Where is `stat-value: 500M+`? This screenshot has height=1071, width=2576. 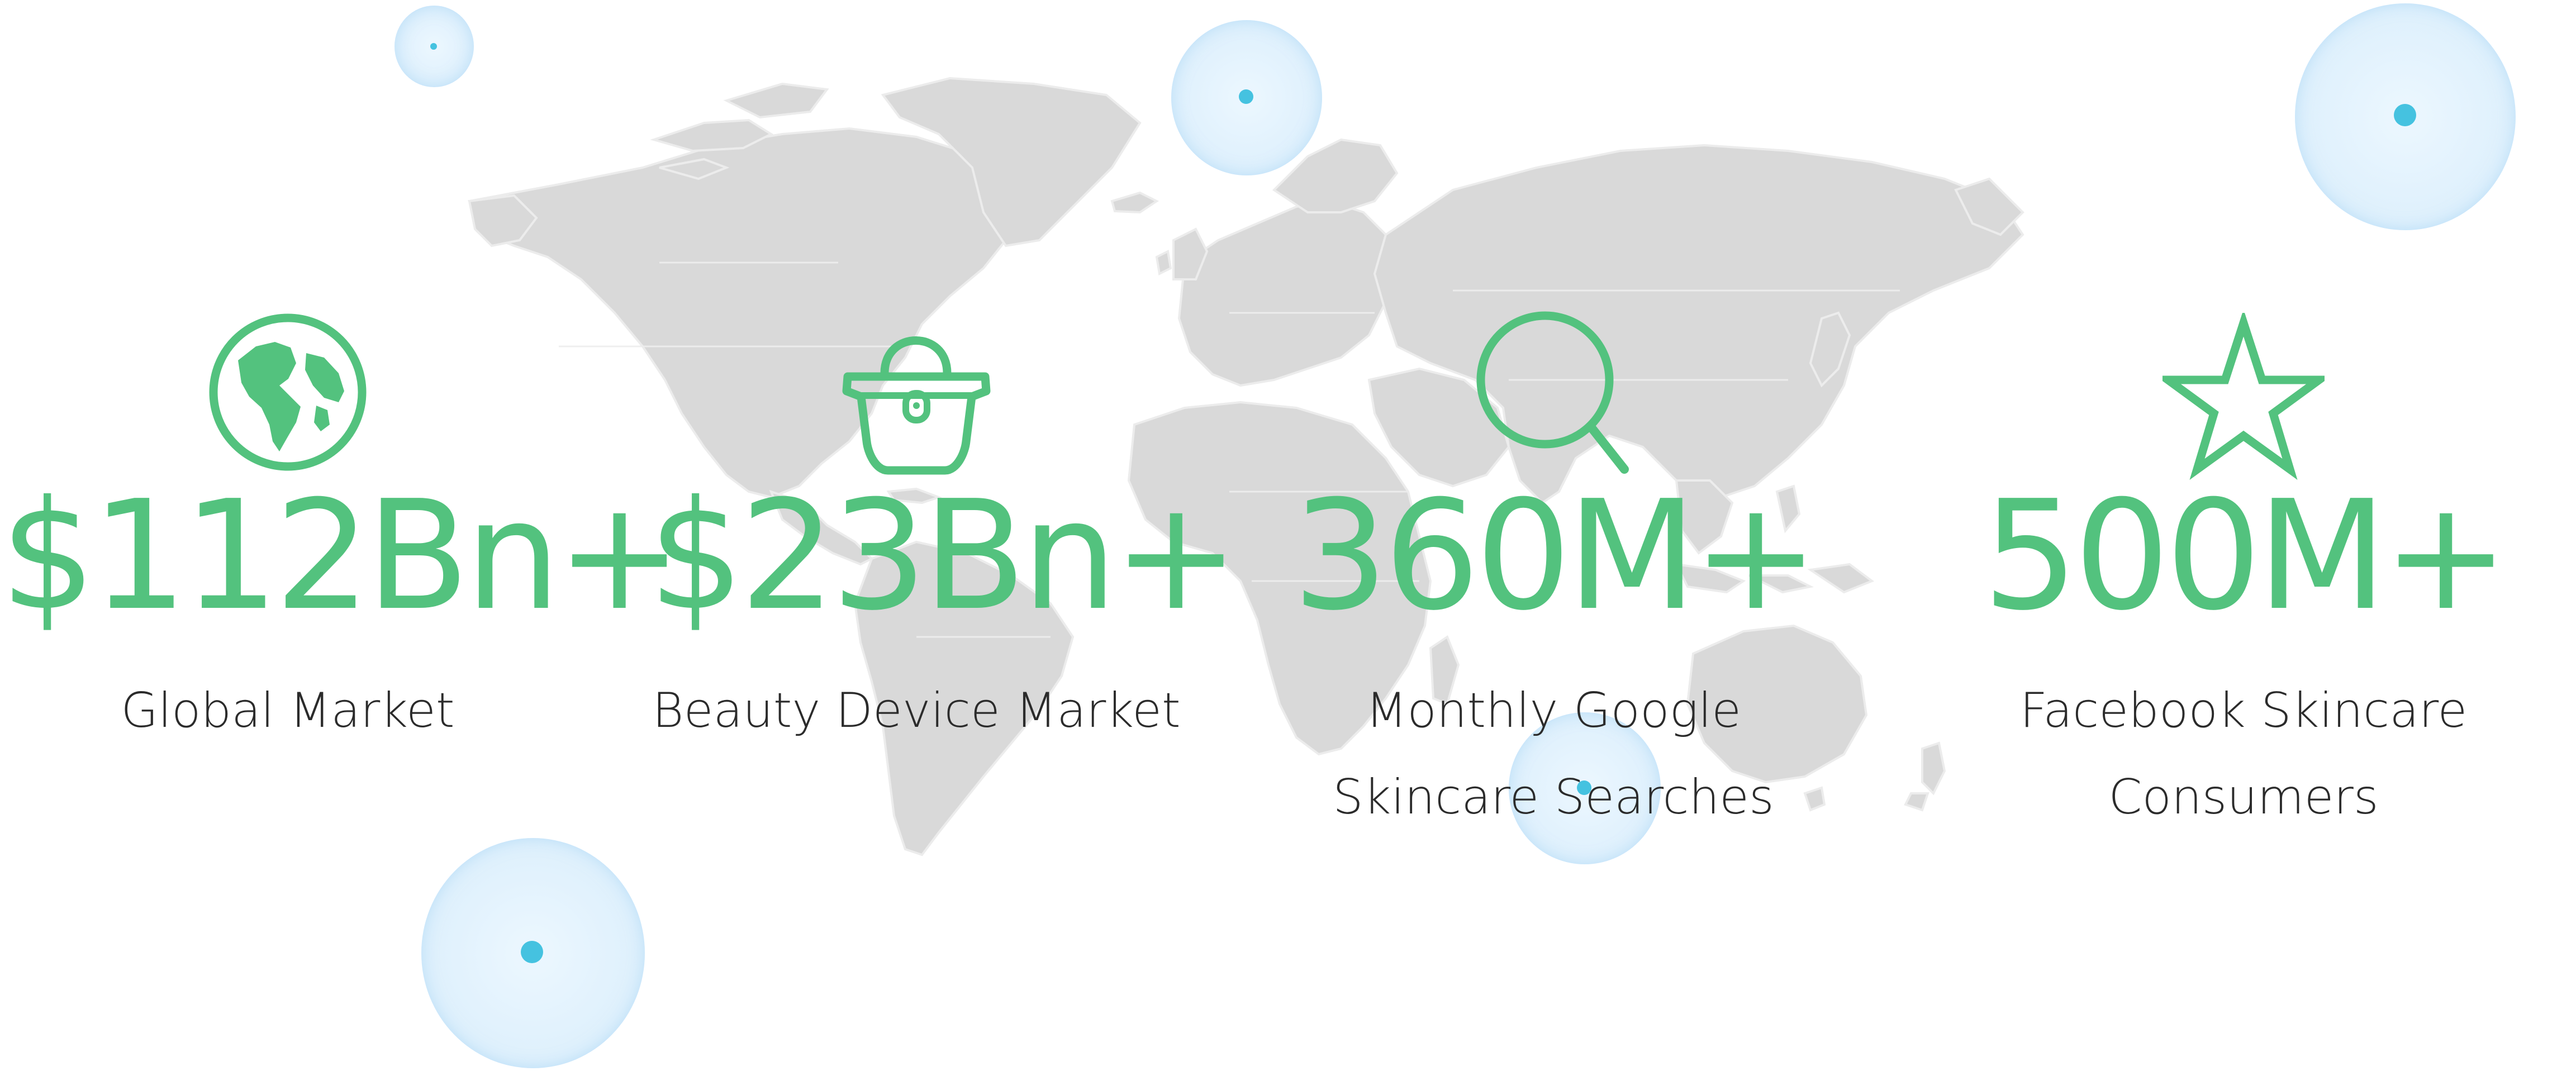
stat-value: 500M+ is located at coordinates (2246, 556).